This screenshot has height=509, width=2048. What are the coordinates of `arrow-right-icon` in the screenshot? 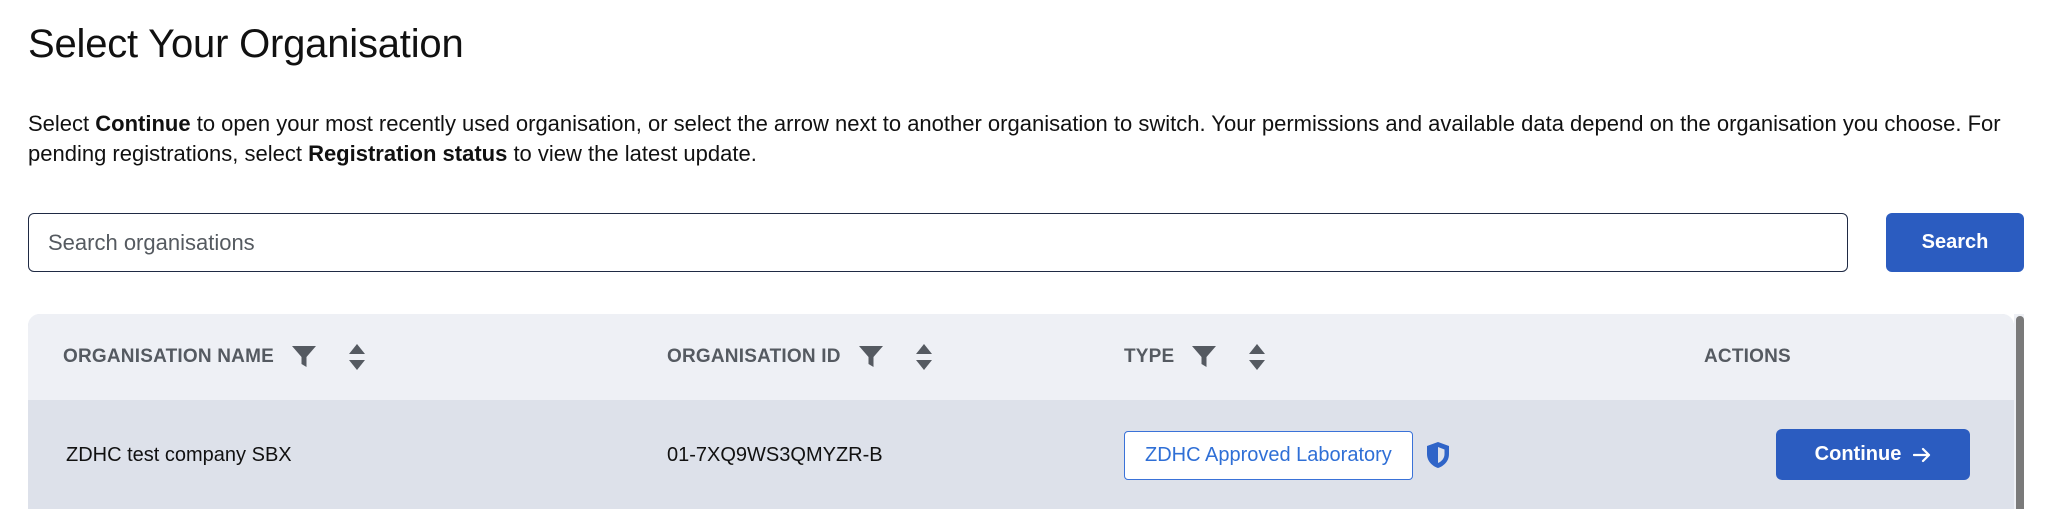 It's located at (1922, 455).